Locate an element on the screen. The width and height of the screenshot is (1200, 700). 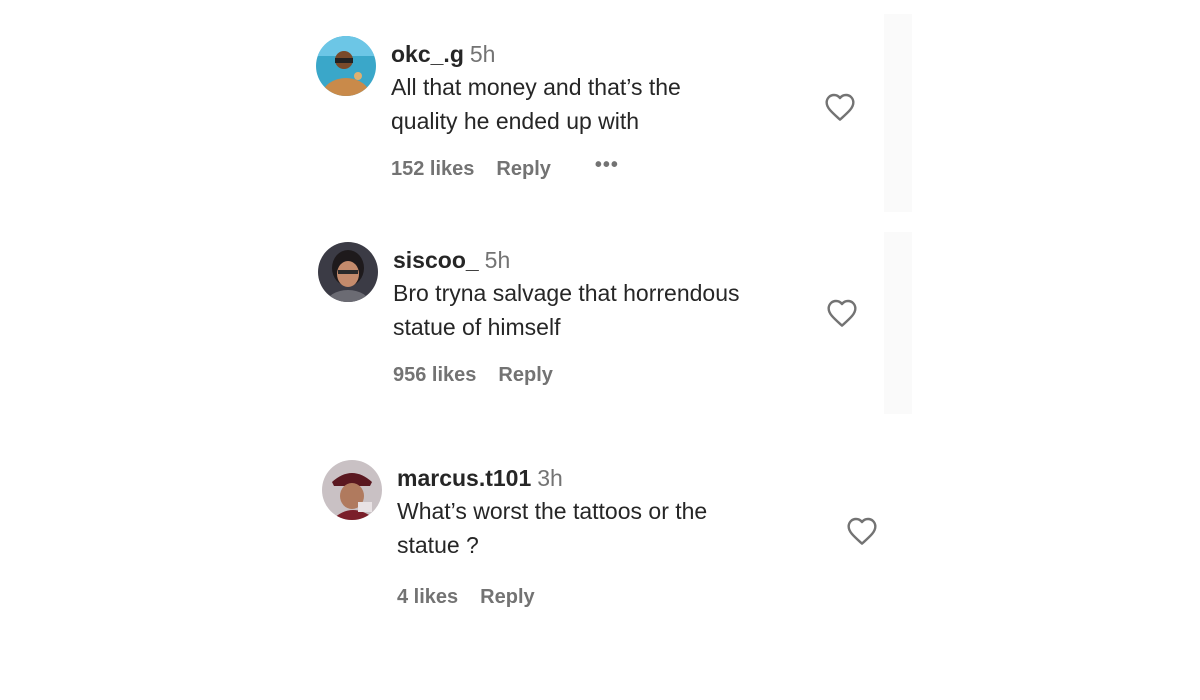
comment-text: What’s worst the tattoos or the statue ? is located at coordinates (607, 528).